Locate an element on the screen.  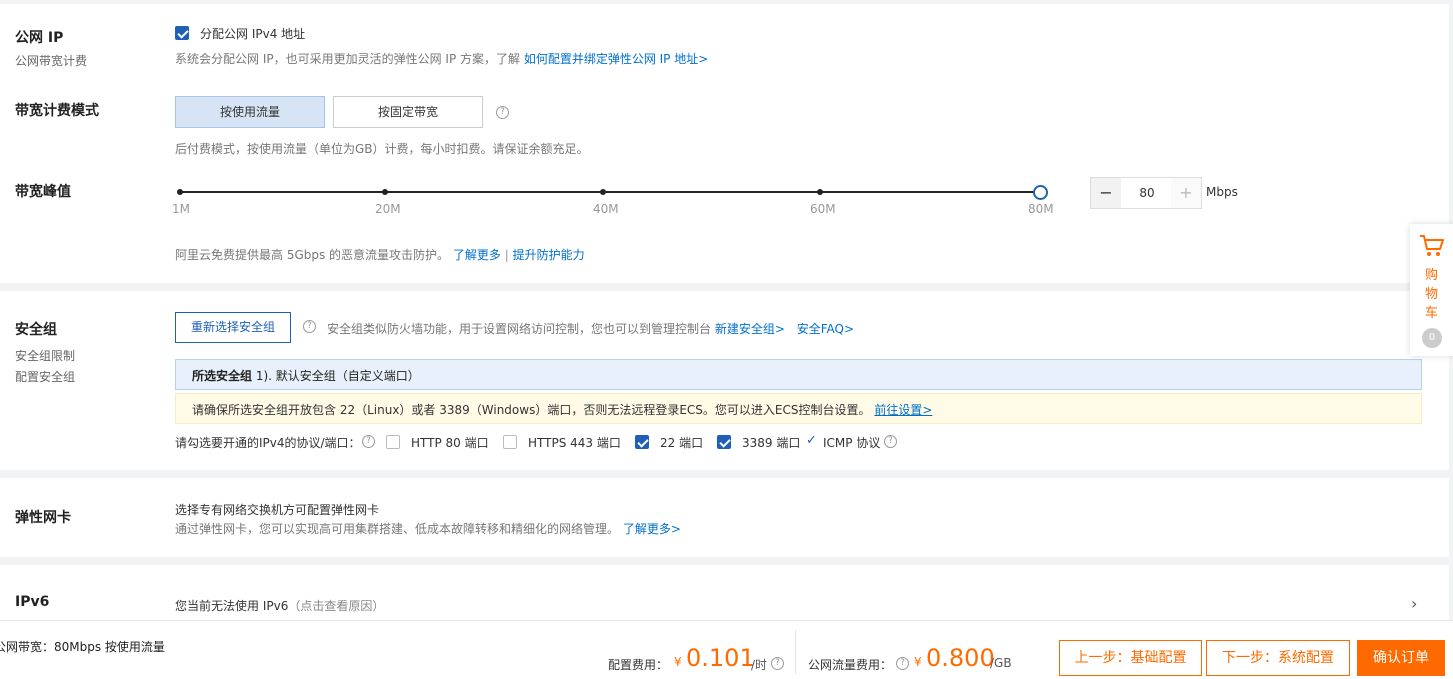
selected-security-group-value: 1). 默认安全组（自定义端口） is located at coordinates (337, 376).